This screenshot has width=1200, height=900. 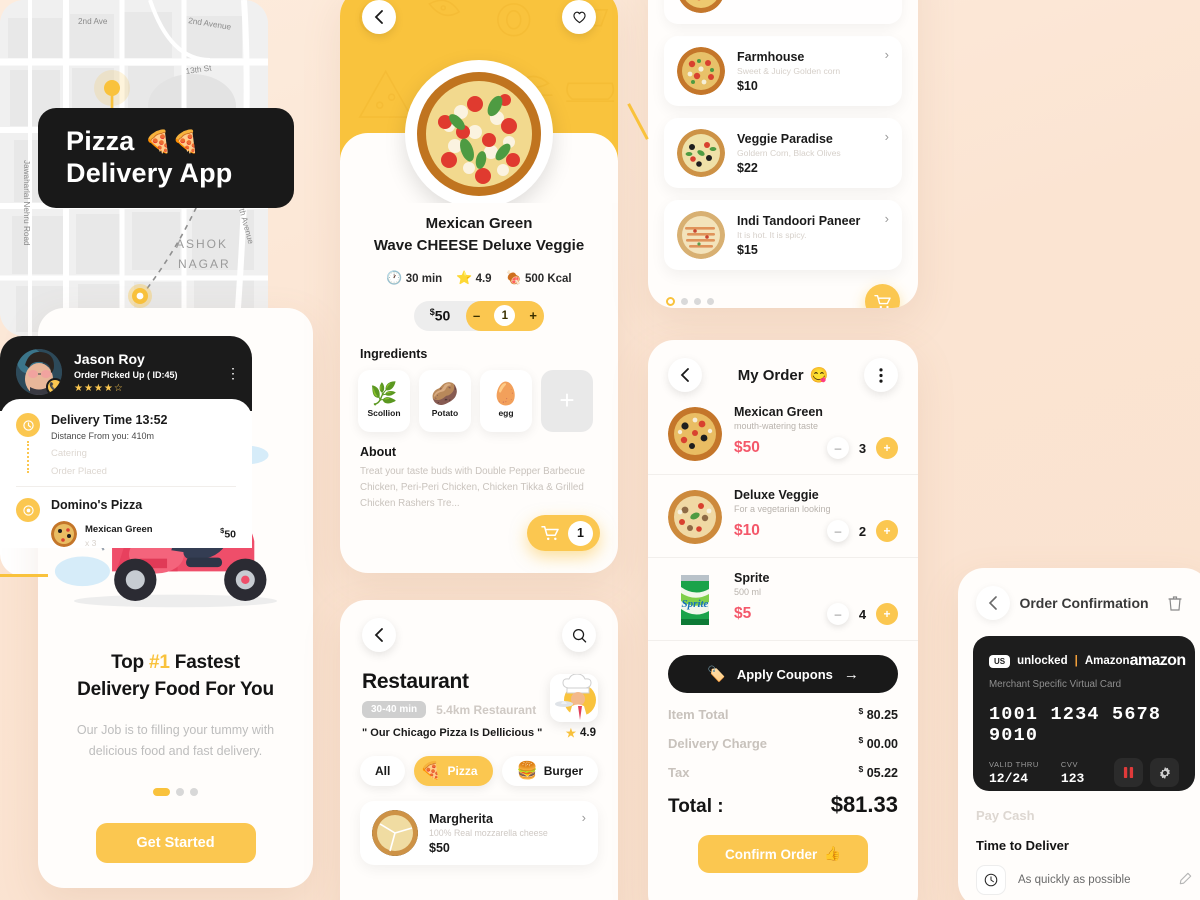 I want to click on add-ingredient-button: +, so click(x=567, y=400).